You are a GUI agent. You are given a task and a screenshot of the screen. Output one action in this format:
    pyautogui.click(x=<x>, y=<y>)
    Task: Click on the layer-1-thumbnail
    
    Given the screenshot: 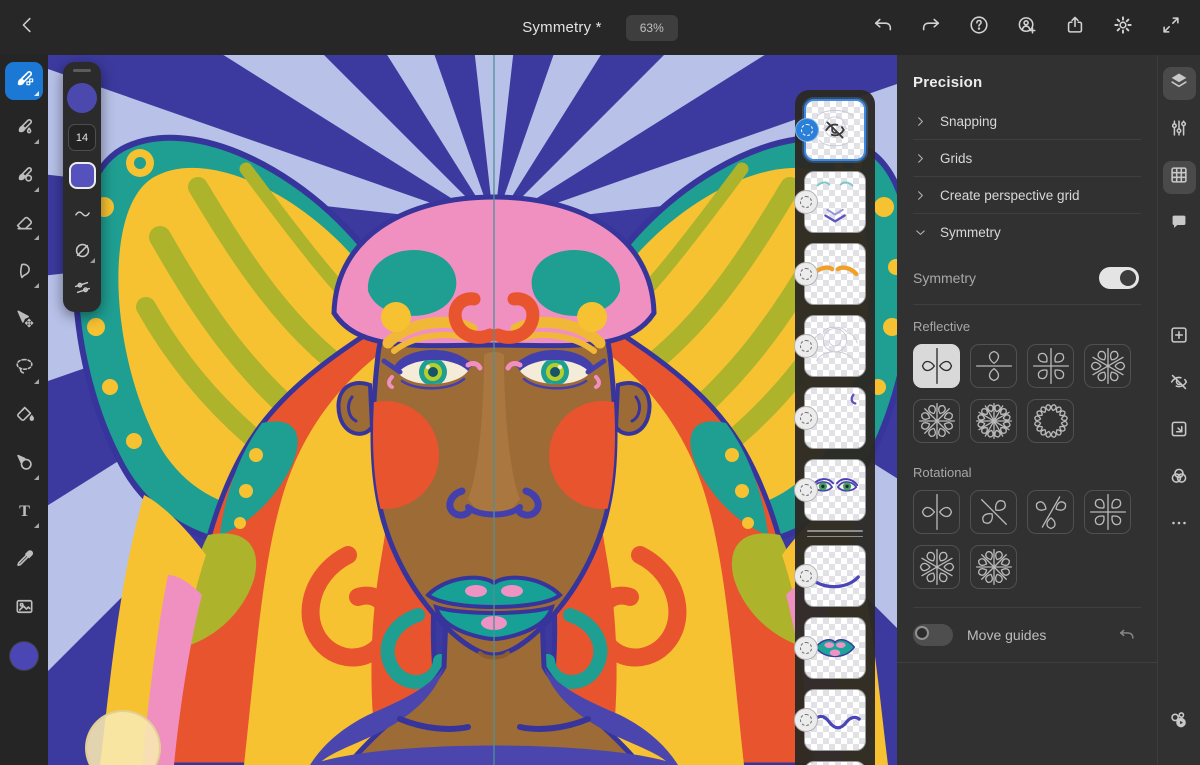 What is the action you would take?
    pyautogui.click(x=830, y=130)
    